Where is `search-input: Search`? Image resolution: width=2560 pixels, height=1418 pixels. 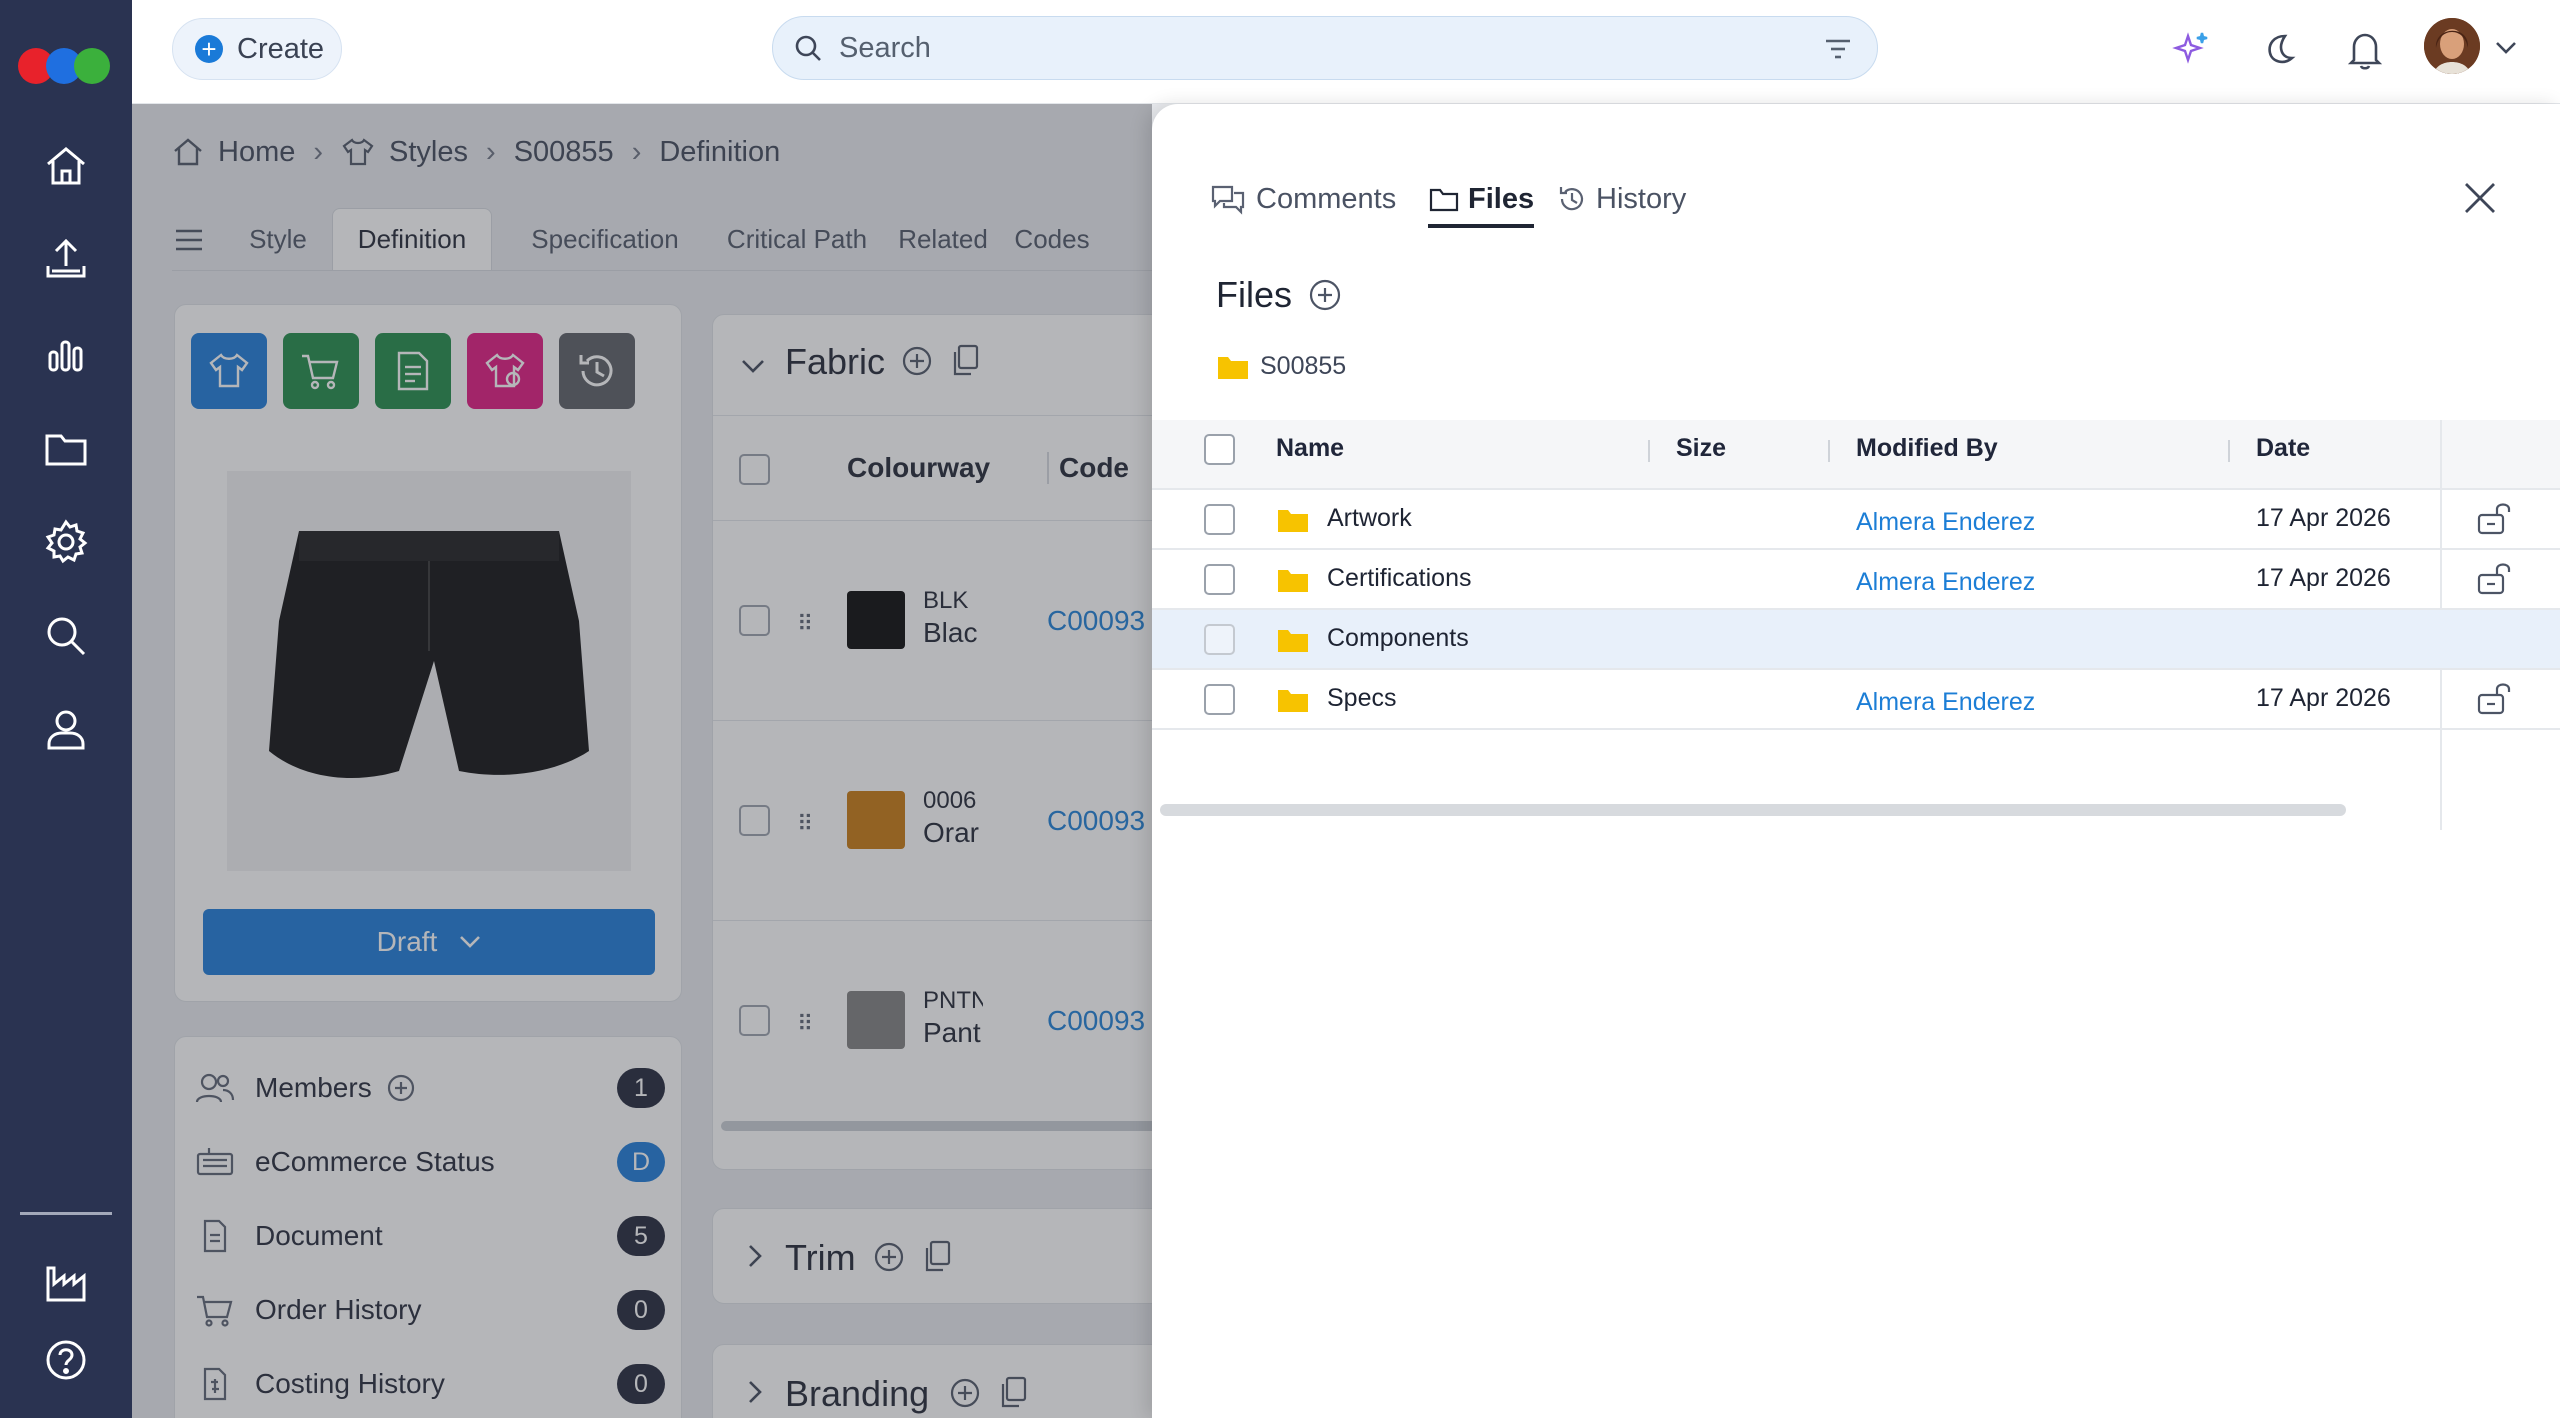
search-input: Search is located at coordinates (1325, 48).